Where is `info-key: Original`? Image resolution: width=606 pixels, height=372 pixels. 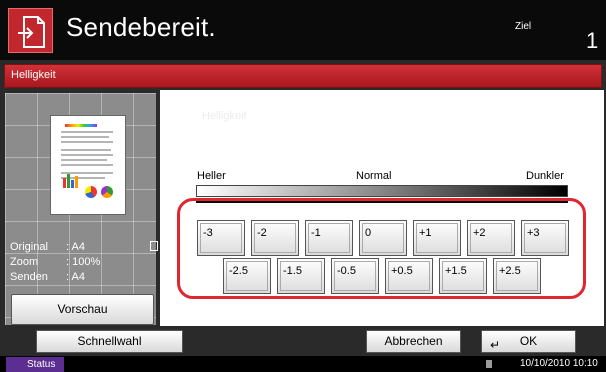
info-key: Original is located at coordinates (29, 247).